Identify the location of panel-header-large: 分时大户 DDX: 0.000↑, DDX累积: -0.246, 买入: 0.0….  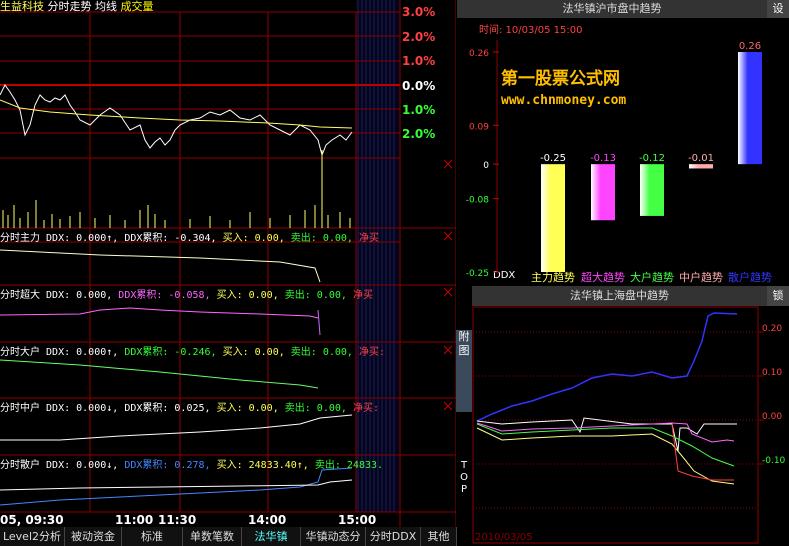
(192, 352).